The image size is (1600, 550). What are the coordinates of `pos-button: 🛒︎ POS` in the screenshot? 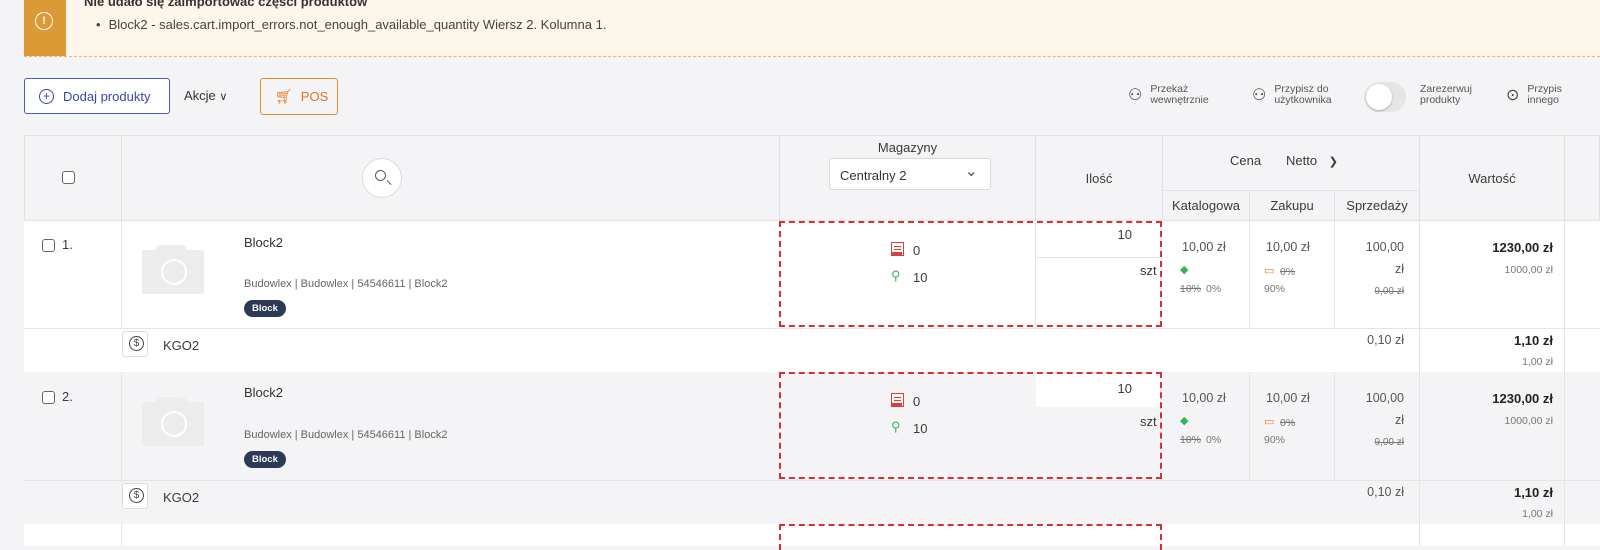 It's located at (299, 96).